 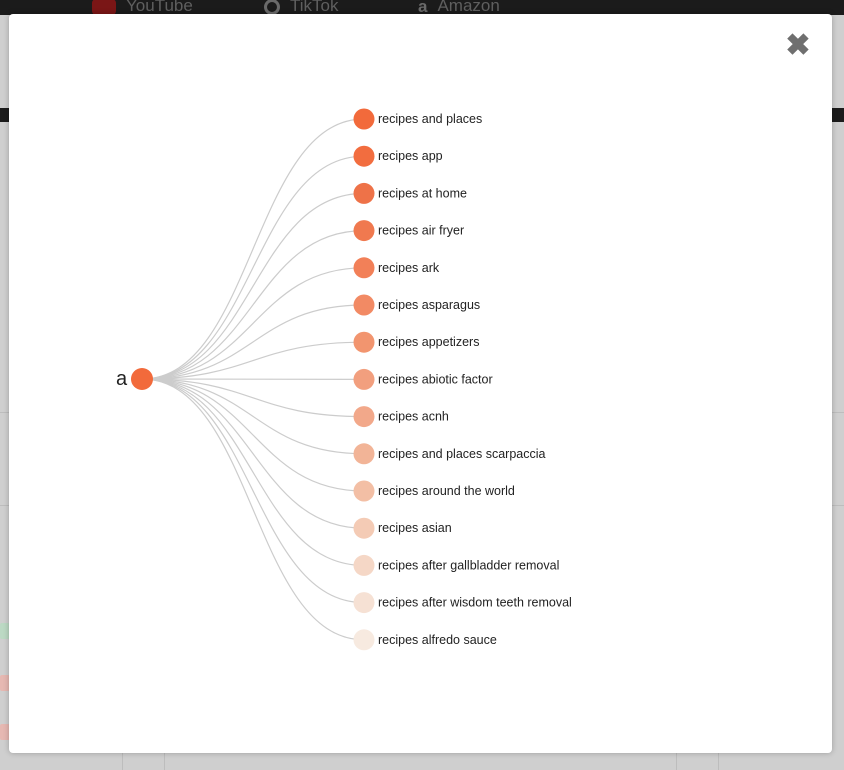 I want to click on bookmark-label: Amazon, so click(x=468, y=7).